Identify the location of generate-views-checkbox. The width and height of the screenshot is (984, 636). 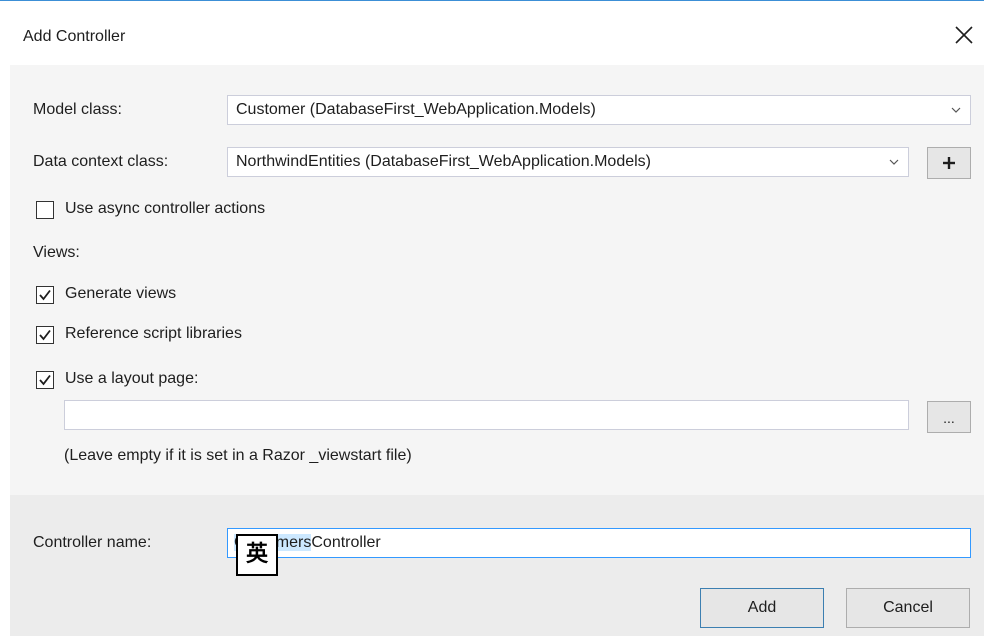
(45, 295).